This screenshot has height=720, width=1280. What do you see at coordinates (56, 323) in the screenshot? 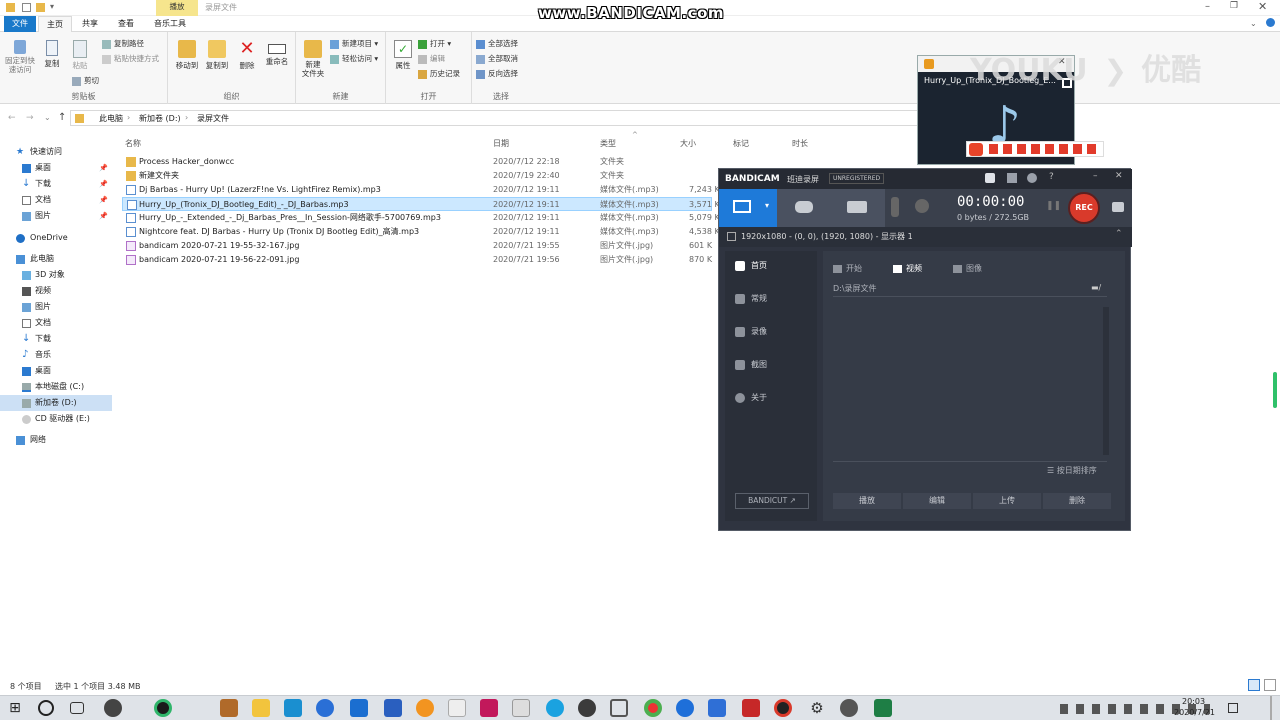
I see `nav-documents: 文档` at bounding box center [56, 323].